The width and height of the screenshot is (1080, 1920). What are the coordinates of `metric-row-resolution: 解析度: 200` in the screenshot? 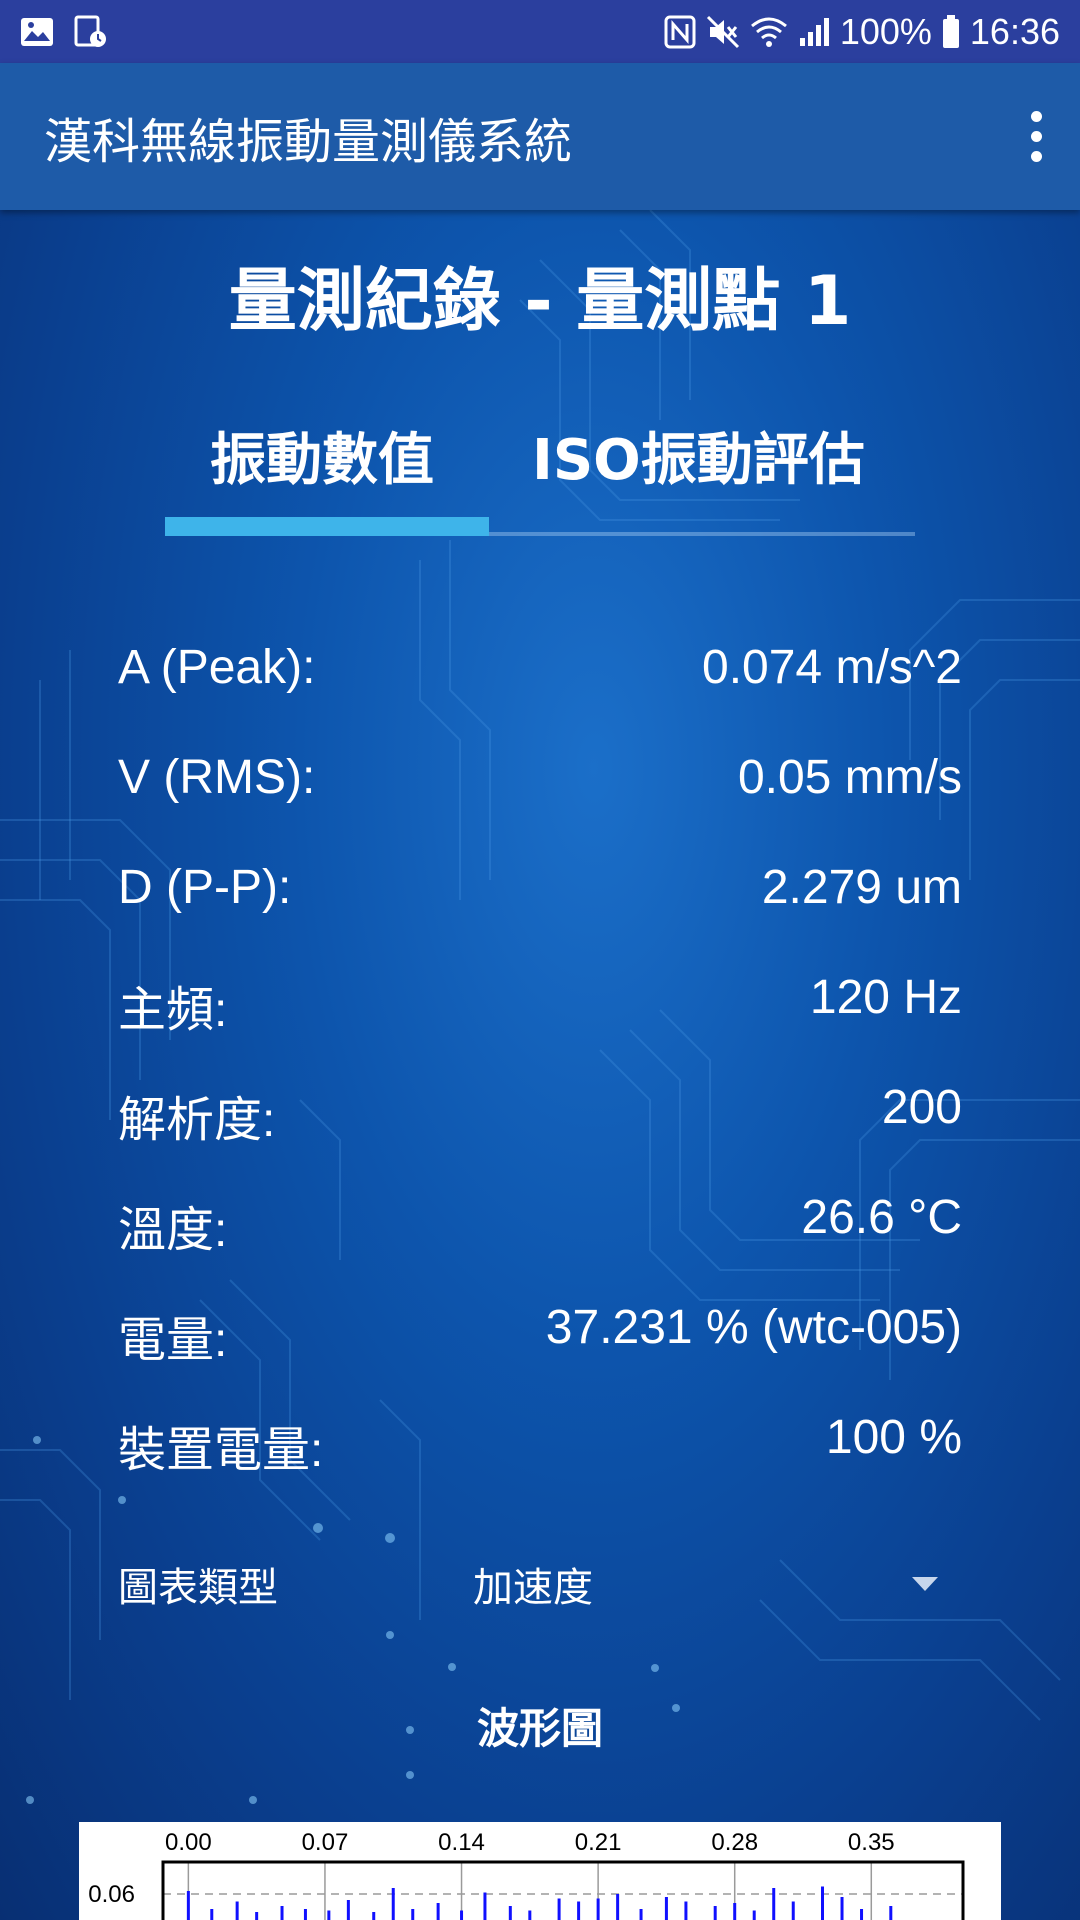 It's located at (540, 1135).